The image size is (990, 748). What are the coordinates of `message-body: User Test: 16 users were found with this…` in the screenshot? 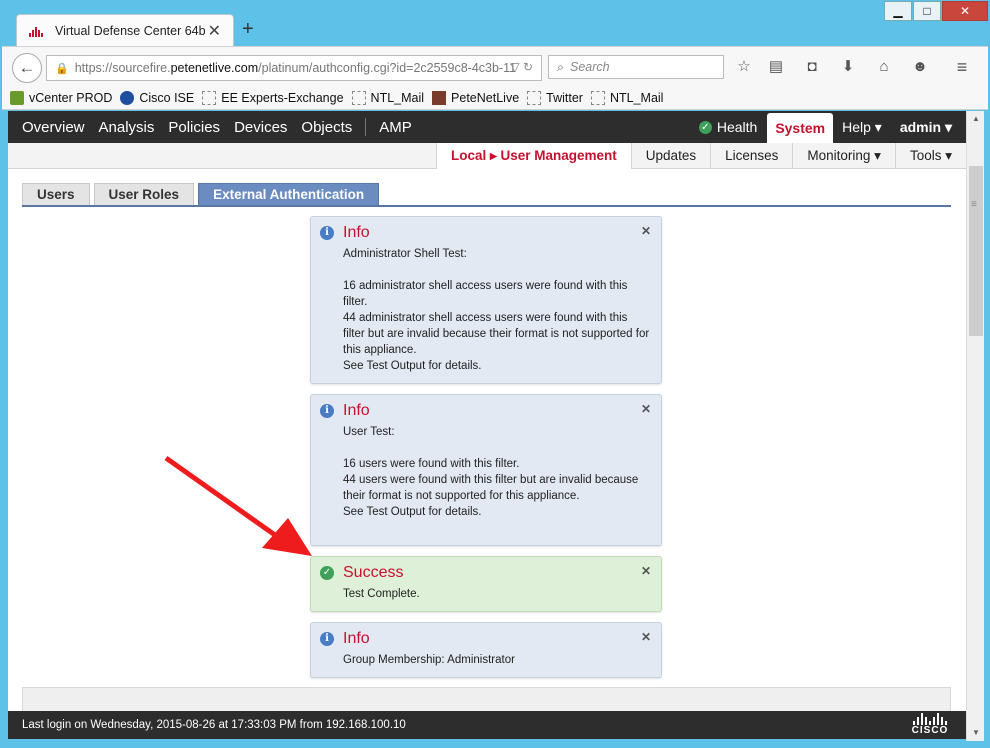 It's located at (491, 472).